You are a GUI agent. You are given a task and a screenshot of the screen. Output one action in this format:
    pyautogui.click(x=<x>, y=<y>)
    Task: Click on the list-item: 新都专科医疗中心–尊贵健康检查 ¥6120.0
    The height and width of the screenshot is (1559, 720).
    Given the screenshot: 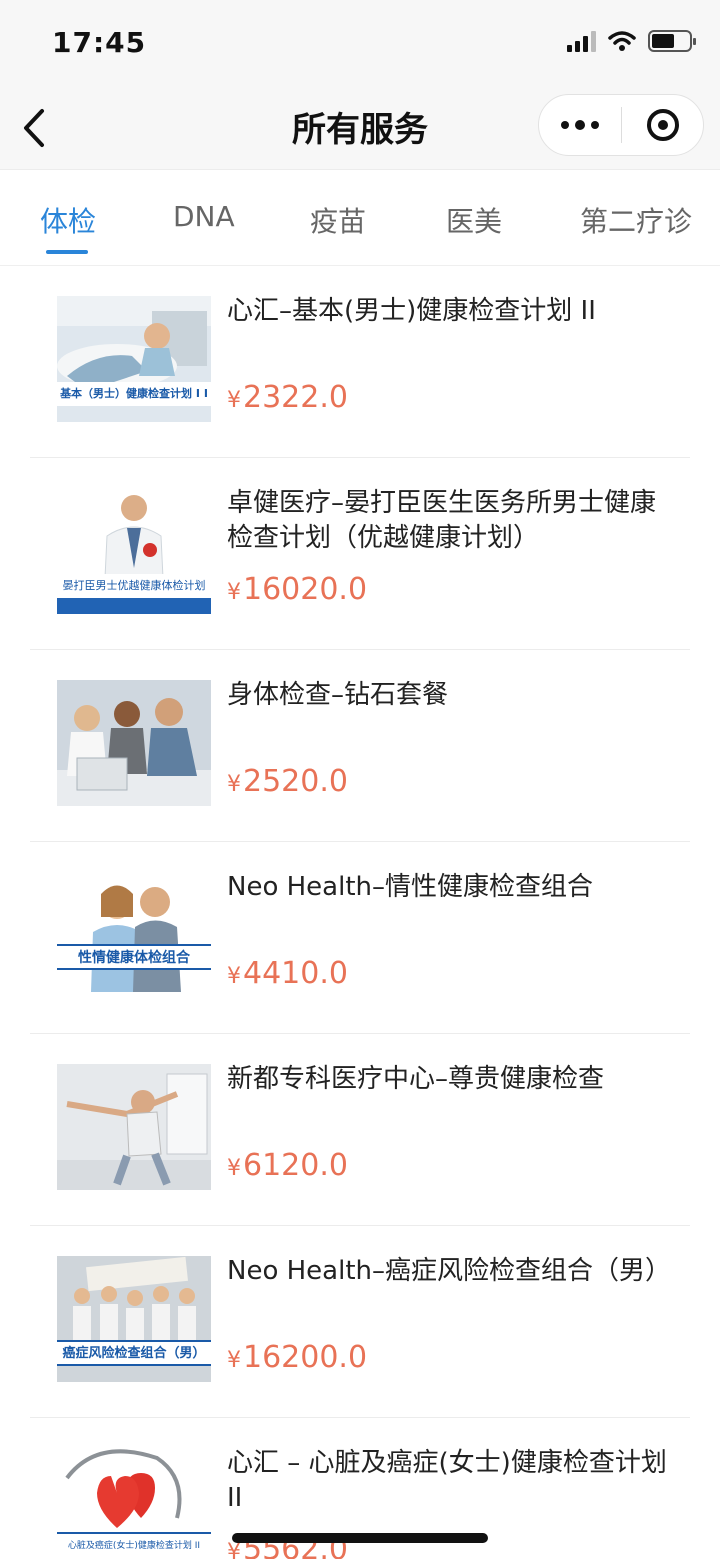 What is the action you would take?
    pyautogui.click(x=360, y=1130)
    